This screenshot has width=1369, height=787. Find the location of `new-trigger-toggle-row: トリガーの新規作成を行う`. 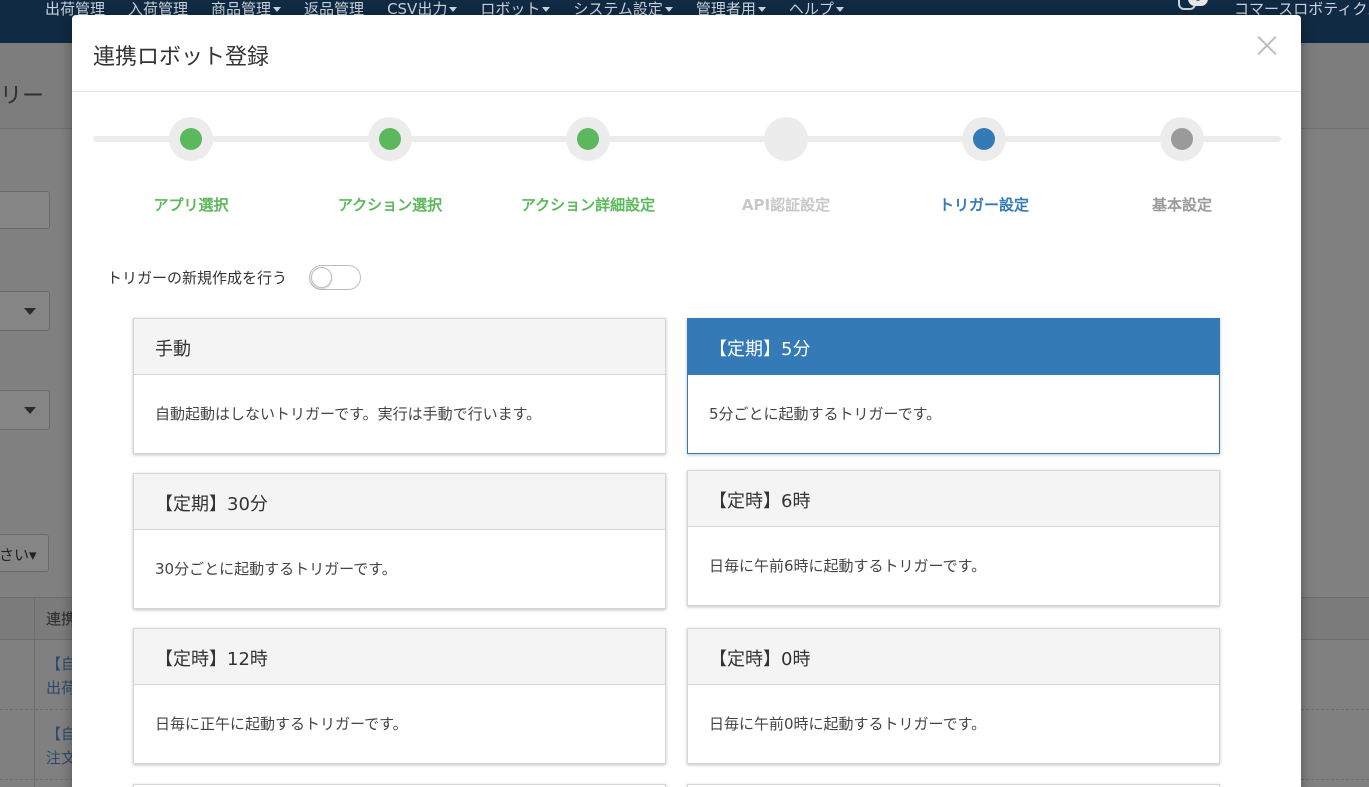

new-trigger-toggle-row: トリガーの新規作成を行う is located at coordinates (234, 277).